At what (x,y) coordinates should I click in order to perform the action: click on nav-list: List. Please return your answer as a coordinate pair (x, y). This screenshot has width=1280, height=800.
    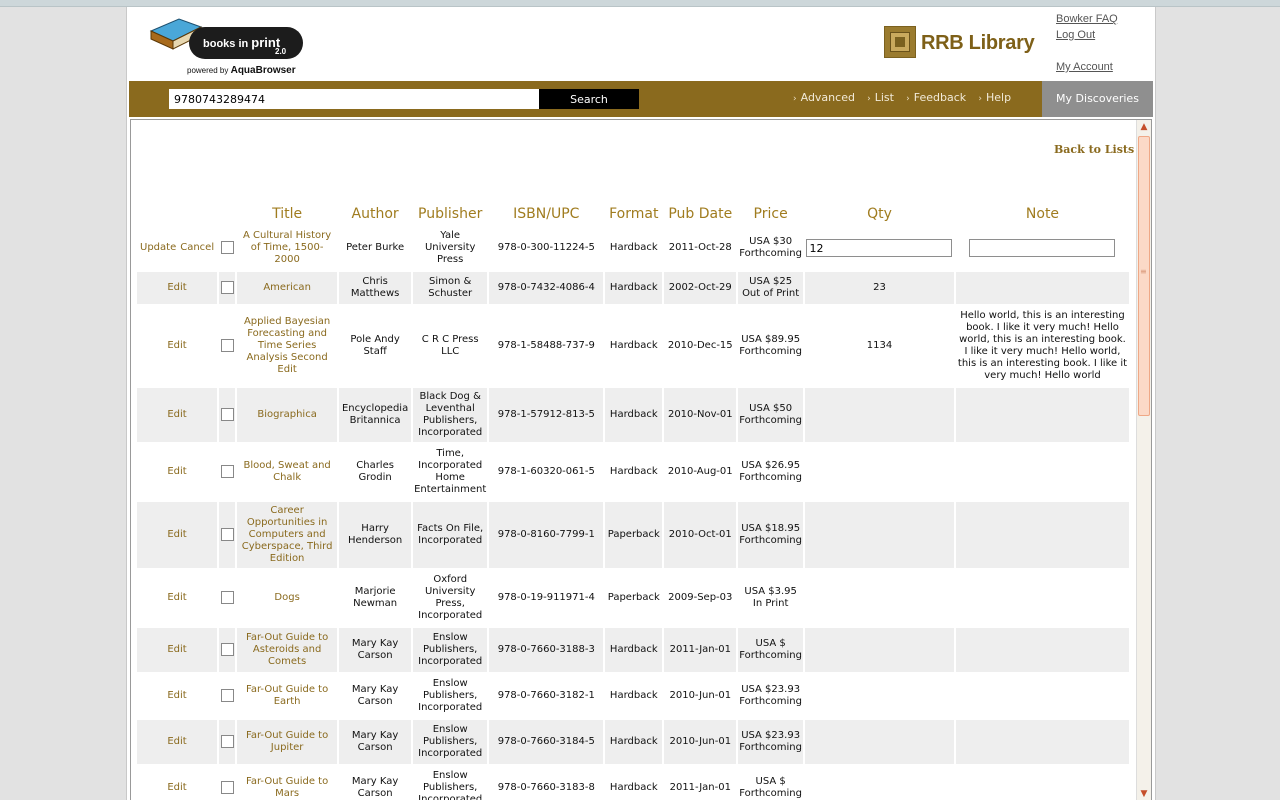
    Looking at the image, I should click on (884, 97).